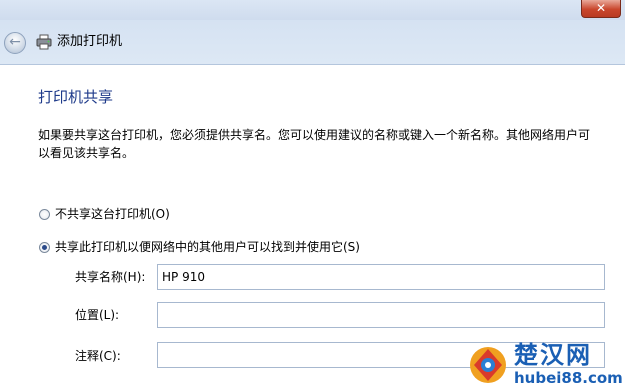 The image size is (625, 391). Describe the element at coordinates (381, 315) in the screenshot. I see `location-input` at that location.